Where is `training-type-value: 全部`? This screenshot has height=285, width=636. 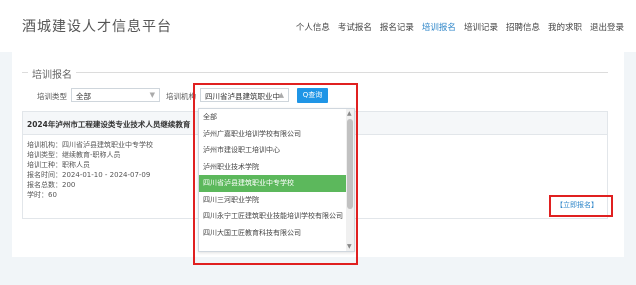
training-type-value: 全部 is located at coordinates (83, 96).